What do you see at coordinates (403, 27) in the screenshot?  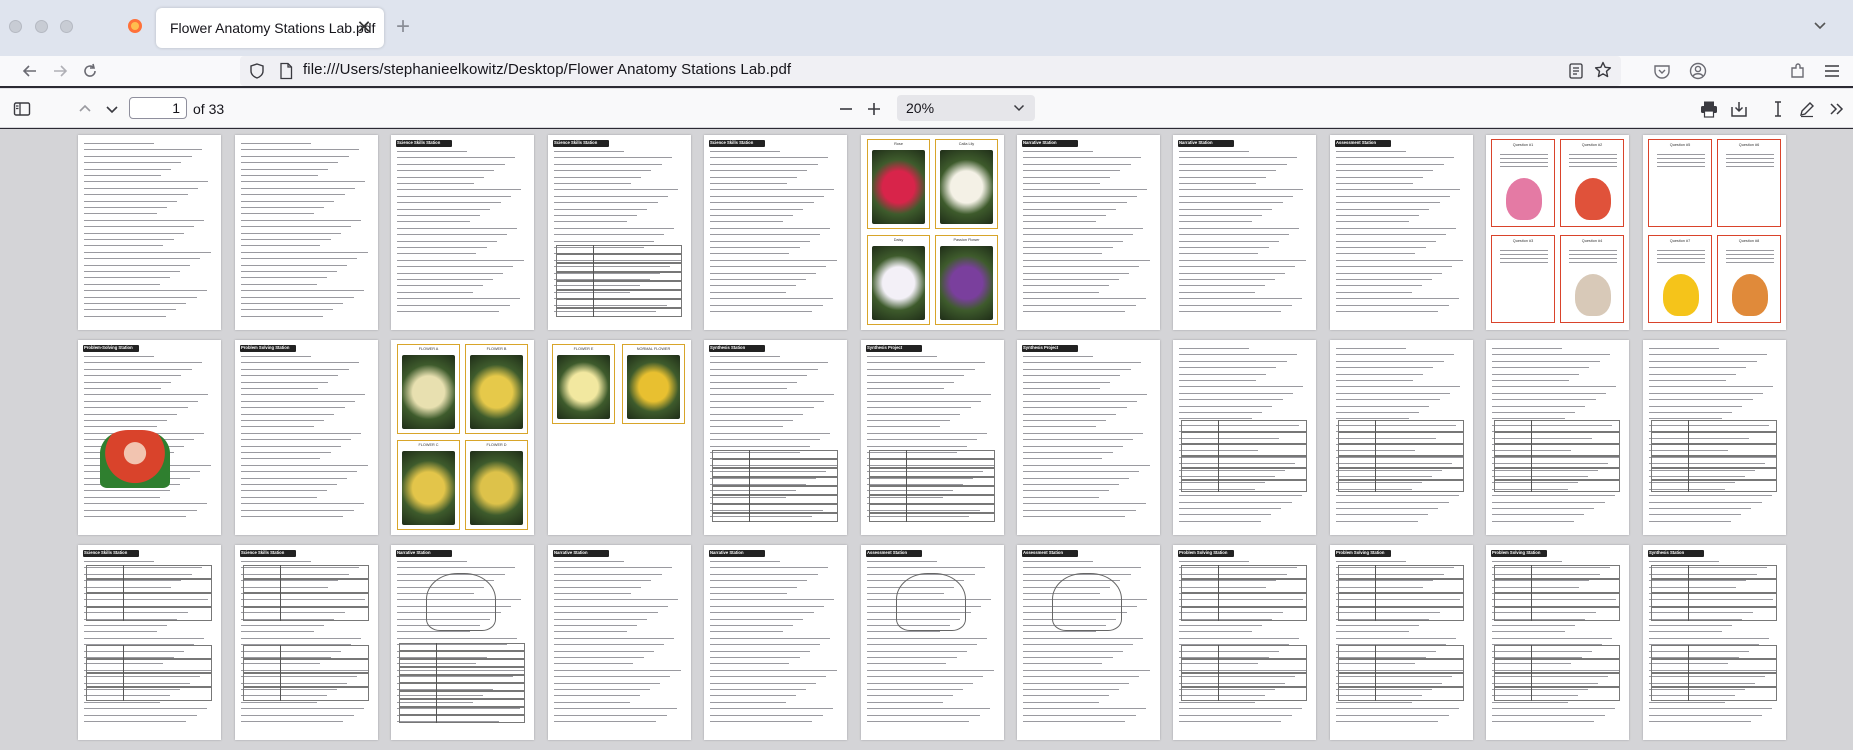 I see `new-tab-button: +` at bounding box center [403, 27].